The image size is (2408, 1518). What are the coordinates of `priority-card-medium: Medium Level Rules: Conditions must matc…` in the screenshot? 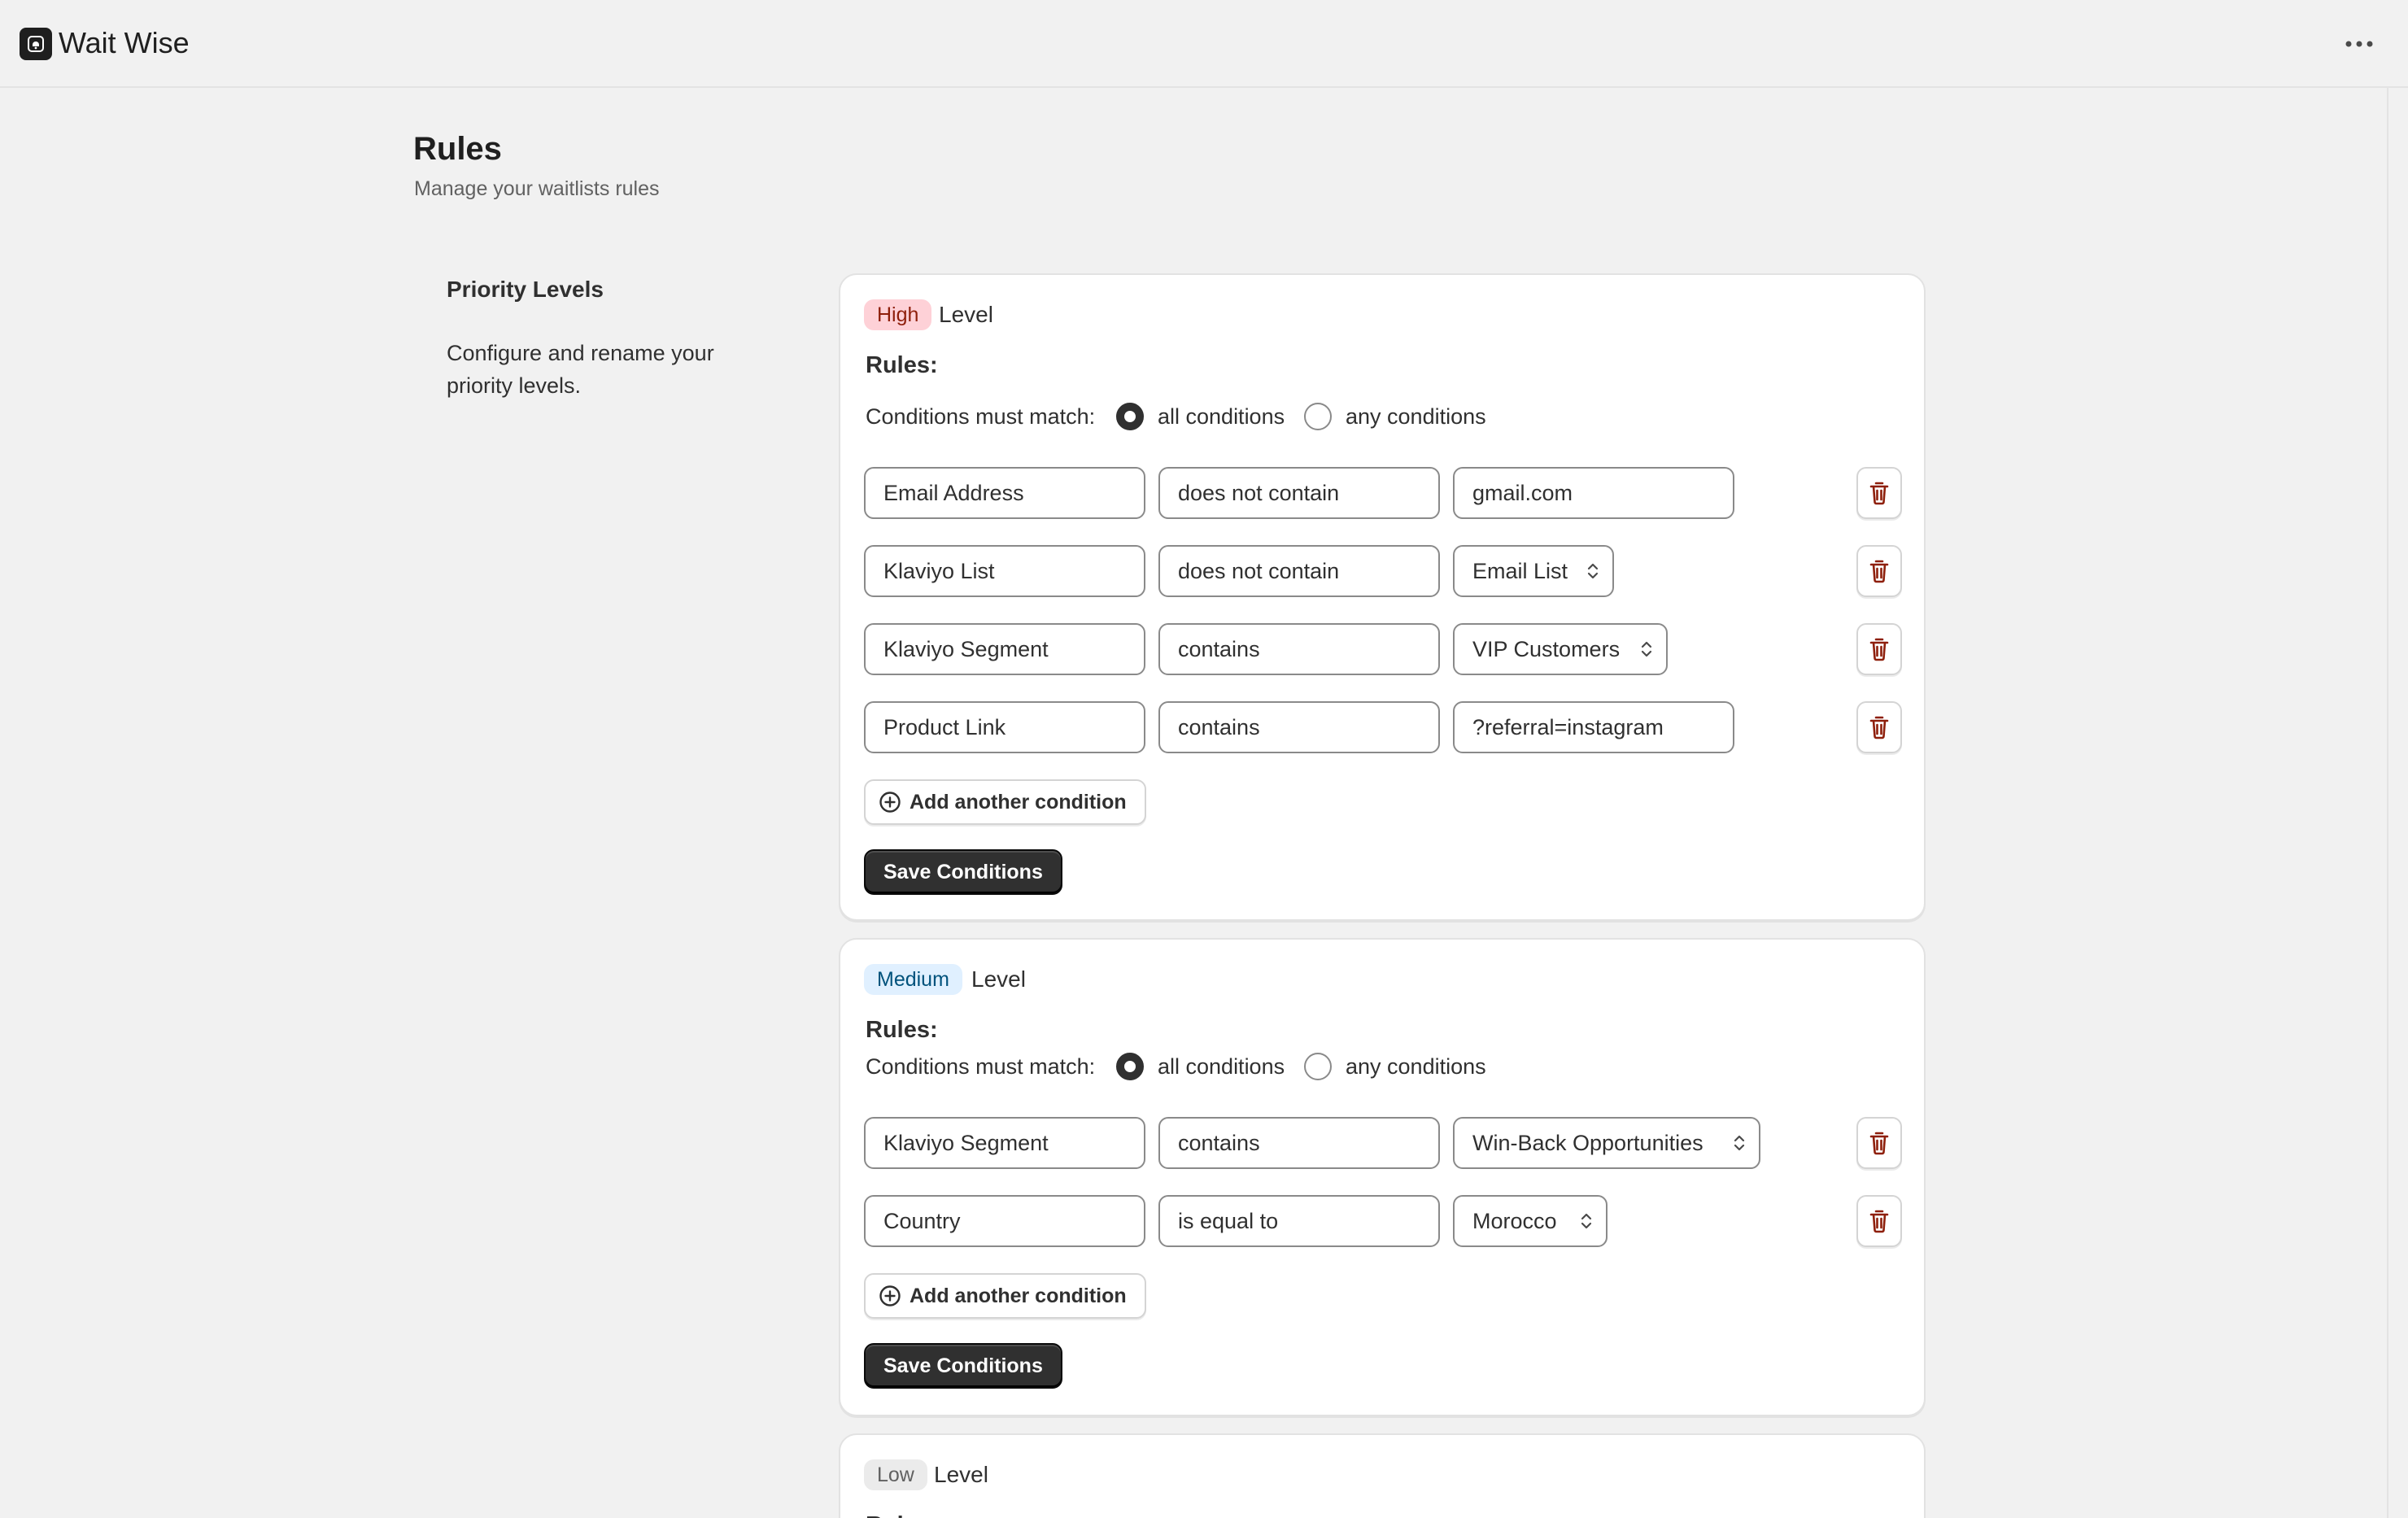 It's located at (1383, 1177).